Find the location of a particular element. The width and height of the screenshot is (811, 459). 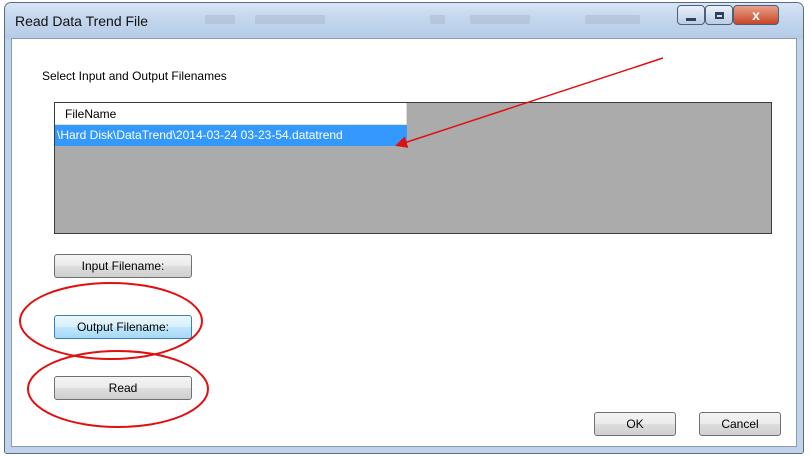

annotation-circle-output is located at coordinates (111, 321).